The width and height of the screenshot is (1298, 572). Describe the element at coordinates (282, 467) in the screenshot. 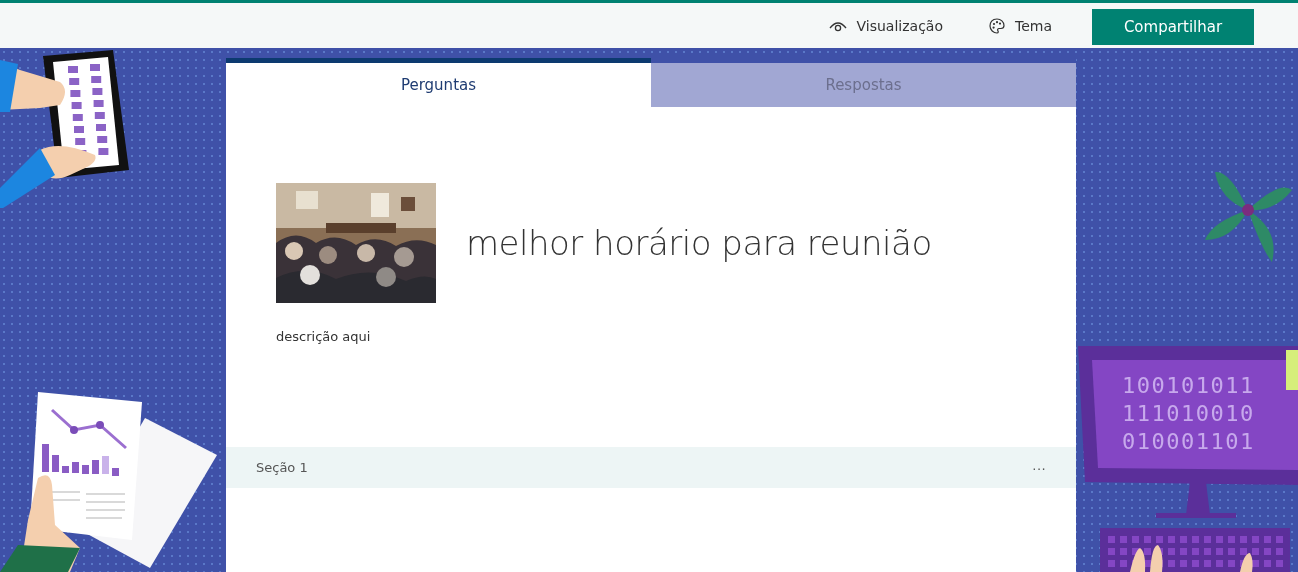

I see `section-label: Seção 1` at that location.